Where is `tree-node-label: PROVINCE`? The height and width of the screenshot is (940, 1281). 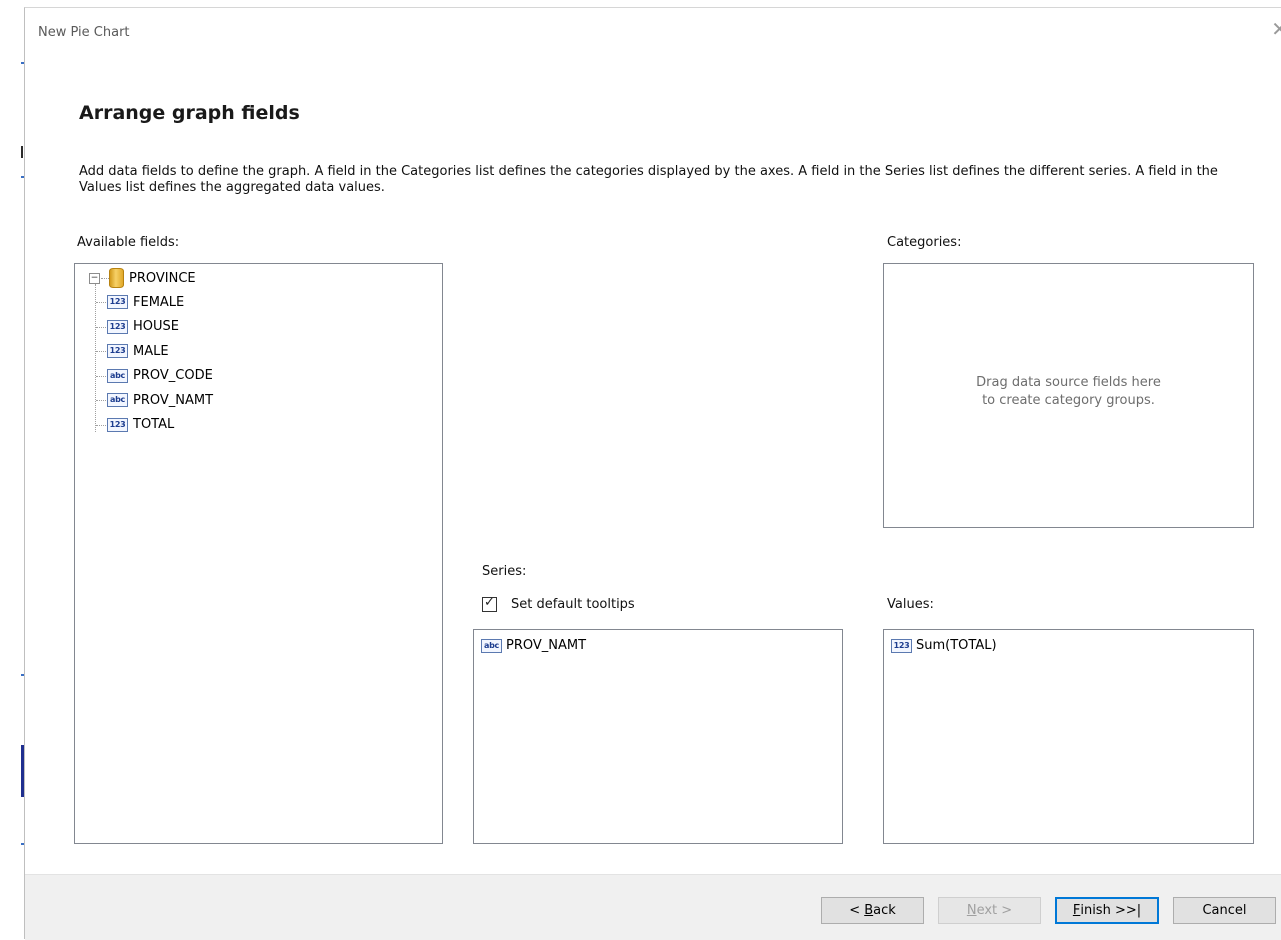
tree-node-label: PROVINCE is located at coordinates (162, 278).